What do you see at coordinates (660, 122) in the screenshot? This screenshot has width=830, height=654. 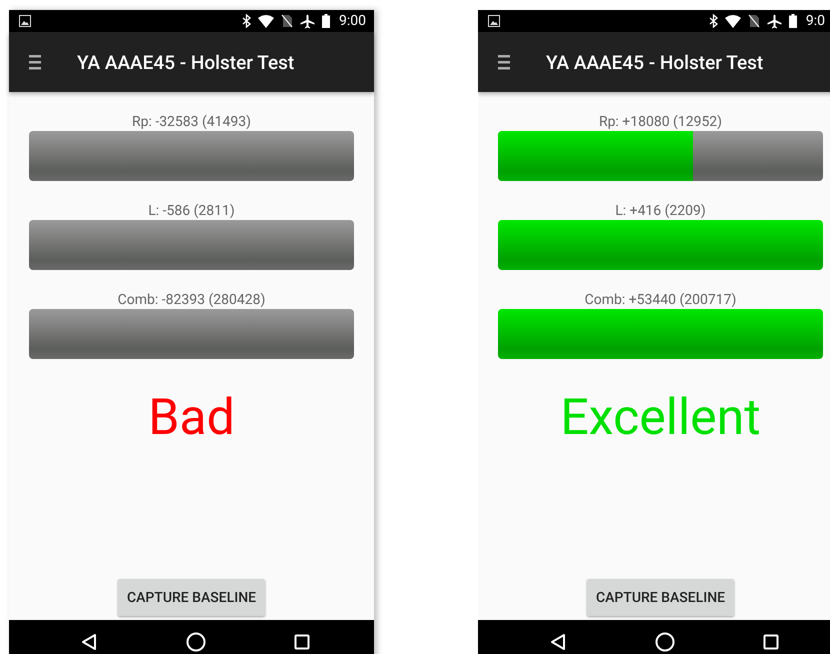 I see `meter-label: Rp: +18080 (12952)` at bounding box center [660, 122].